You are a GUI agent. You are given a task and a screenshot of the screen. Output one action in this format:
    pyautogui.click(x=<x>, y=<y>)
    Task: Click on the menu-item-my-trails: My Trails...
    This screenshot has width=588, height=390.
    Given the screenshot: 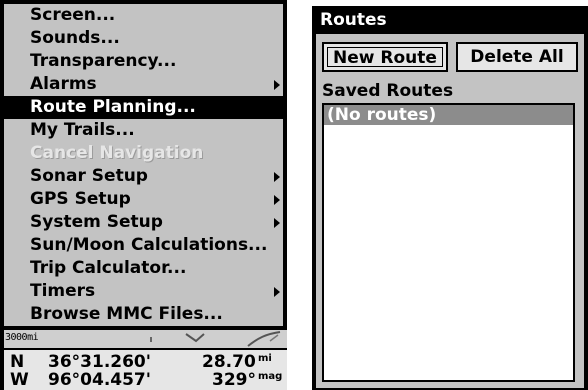 What is the action you would take?
    pyautogui.click(x=143, y=130)
    